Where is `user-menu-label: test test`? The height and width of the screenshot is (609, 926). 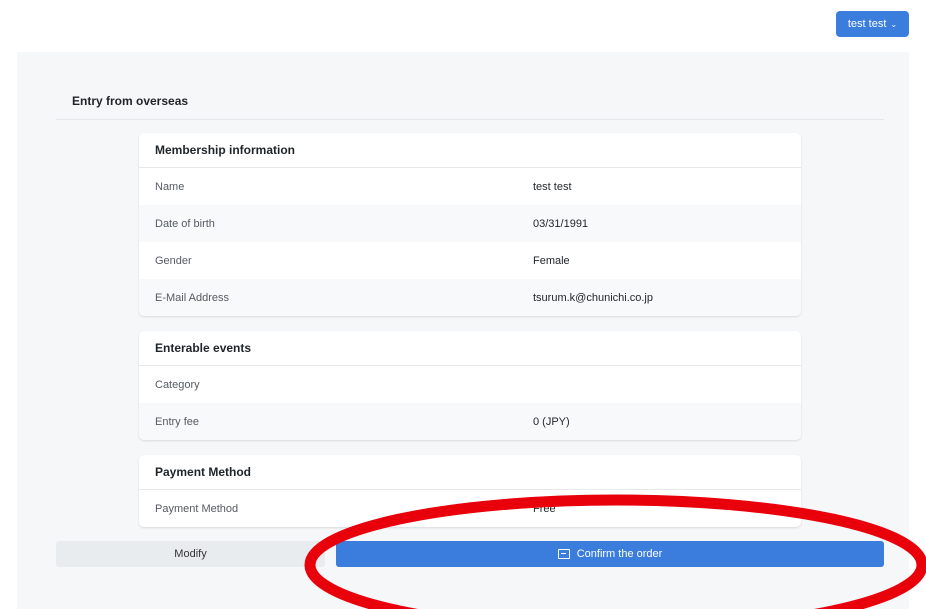
user-menu-label: test test is located at coordinates (867, 24).